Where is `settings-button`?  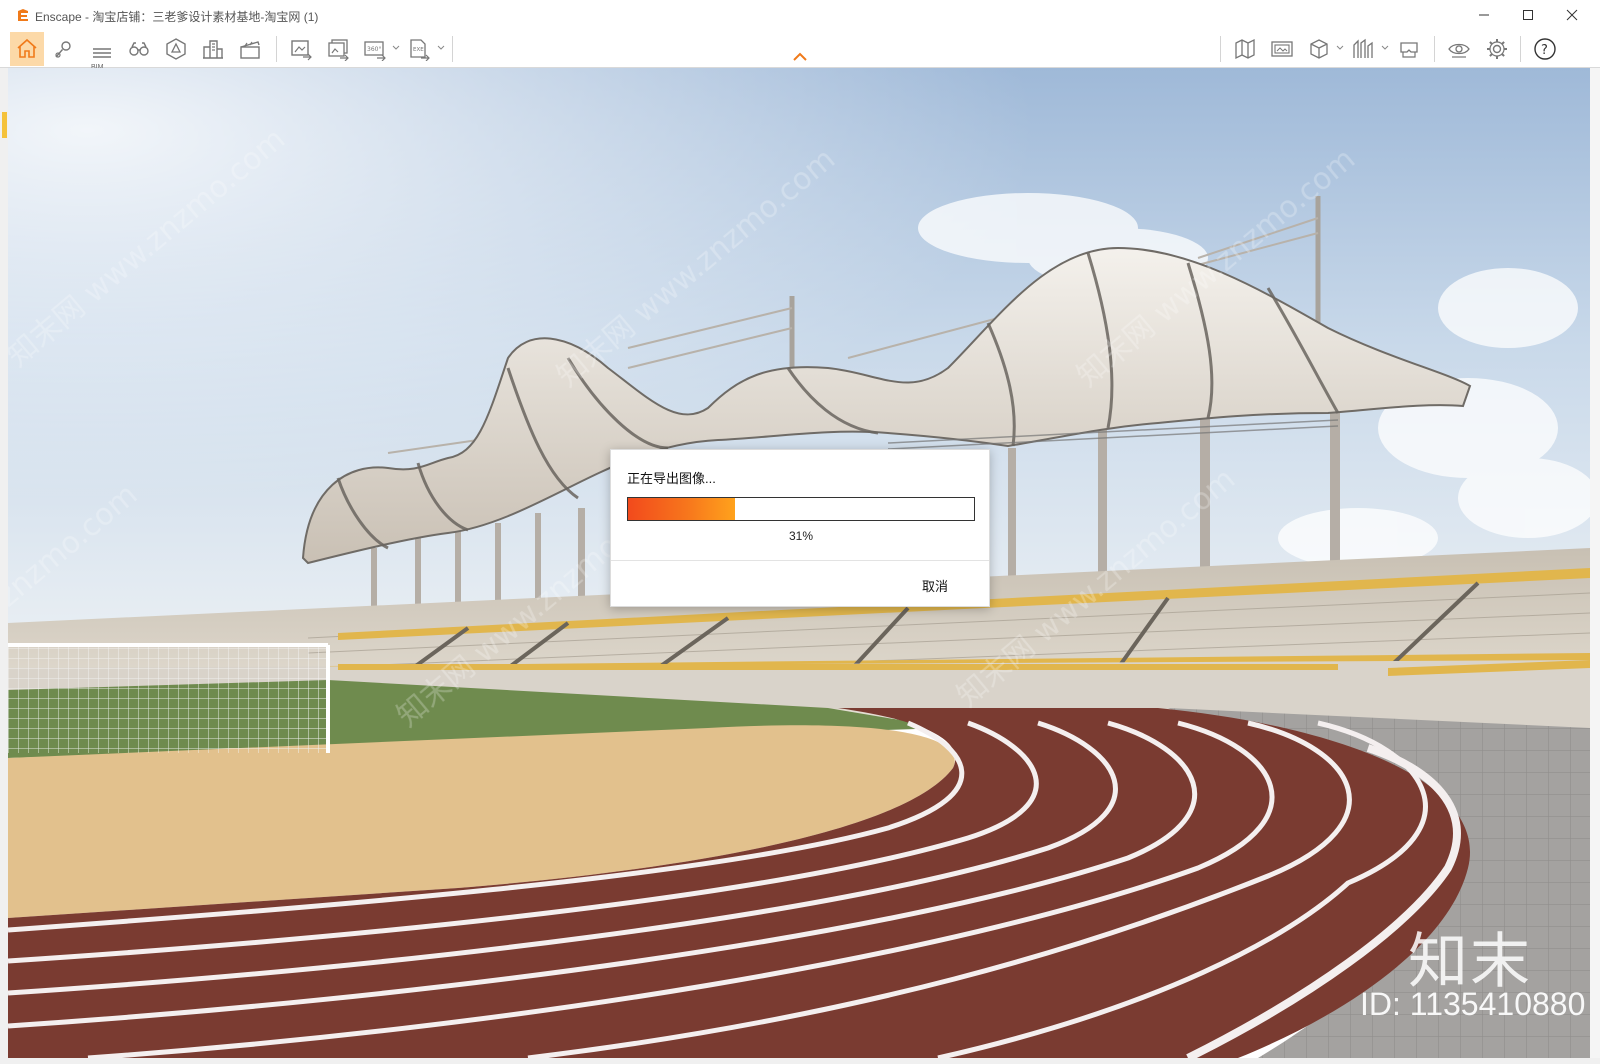
settings-button is located at coordinates (1497, 49).